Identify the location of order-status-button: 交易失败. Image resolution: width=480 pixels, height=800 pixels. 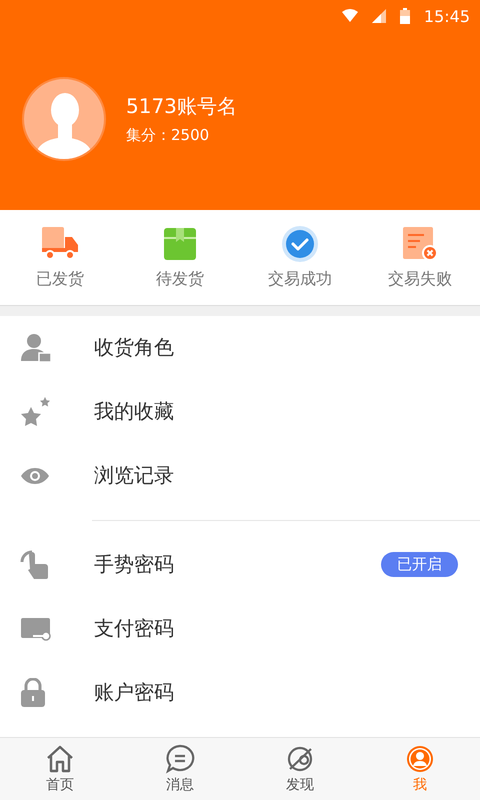
(420, 257).